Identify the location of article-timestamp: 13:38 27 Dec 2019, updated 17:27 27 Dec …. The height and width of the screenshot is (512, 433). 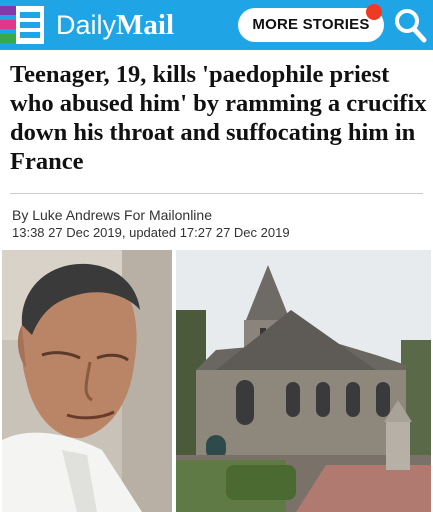
(151, 232).